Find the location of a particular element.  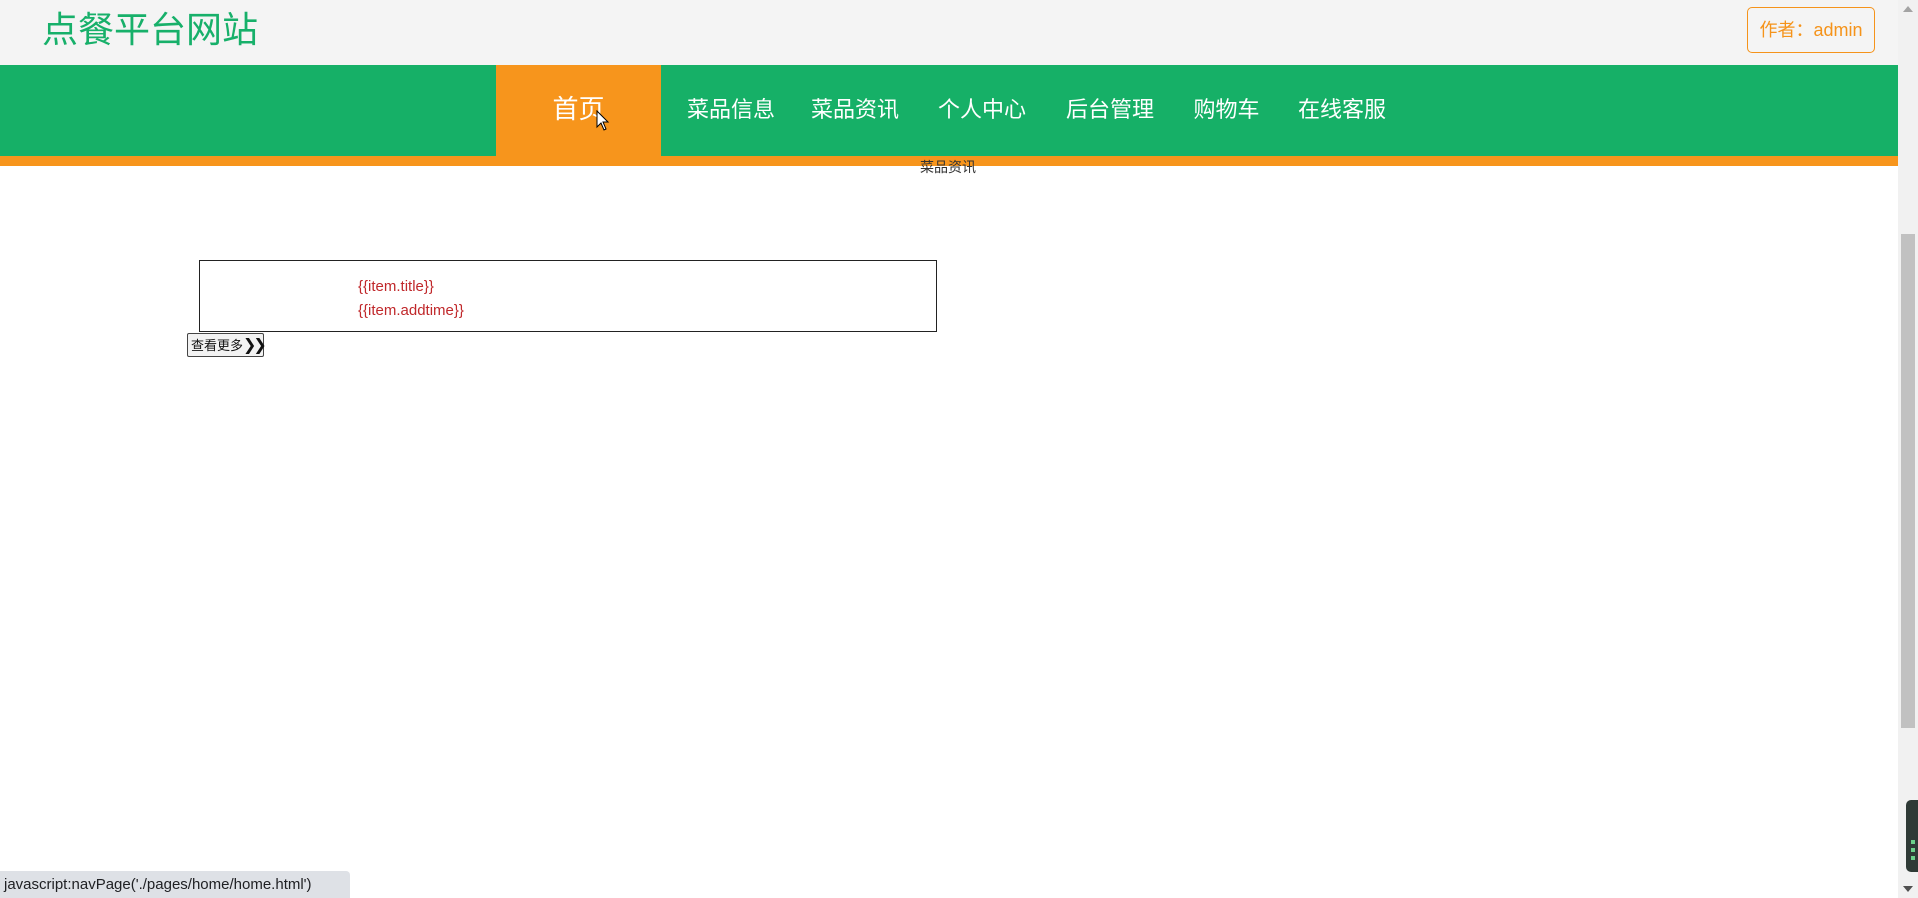

nav-item-online-service: 在线客服 is located at coordinates (1342, 110).